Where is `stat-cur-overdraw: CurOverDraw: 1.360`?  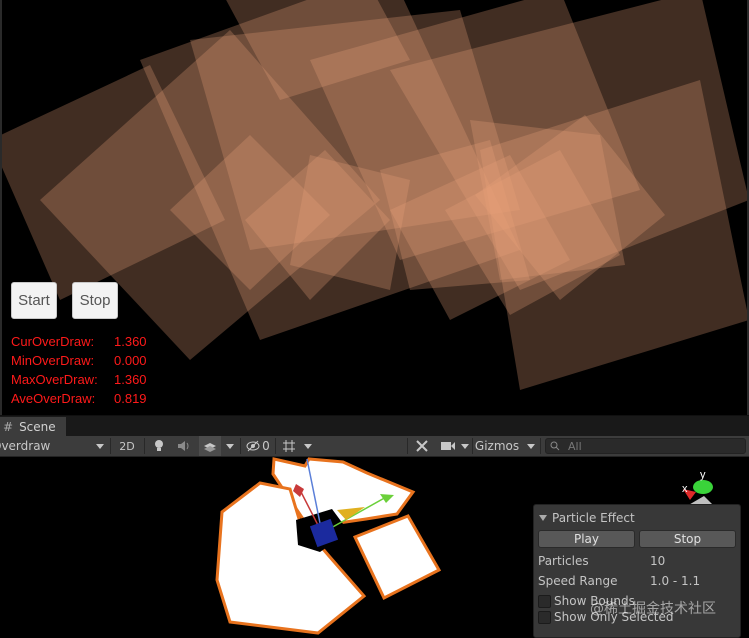
stat-cur-overdraw: CurOverDraw: 1.360 is located at coordinates (86, 343).